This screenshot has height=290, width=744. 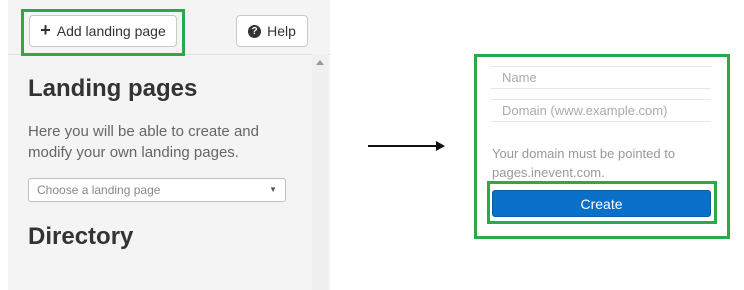 I want to click on create-button: Create, so click(x=601, y=203).